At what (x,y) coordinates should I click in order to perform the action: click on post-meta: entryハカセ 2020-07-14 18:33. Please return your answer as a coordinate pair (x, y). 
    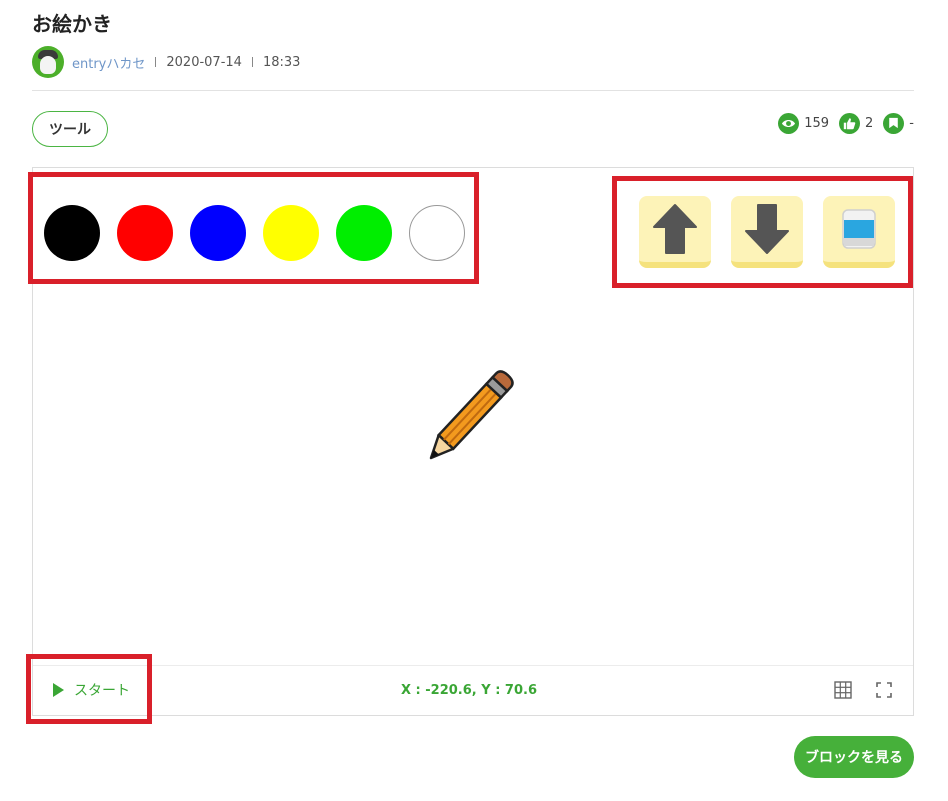
    Looking at the image, I should click on (166, 62).